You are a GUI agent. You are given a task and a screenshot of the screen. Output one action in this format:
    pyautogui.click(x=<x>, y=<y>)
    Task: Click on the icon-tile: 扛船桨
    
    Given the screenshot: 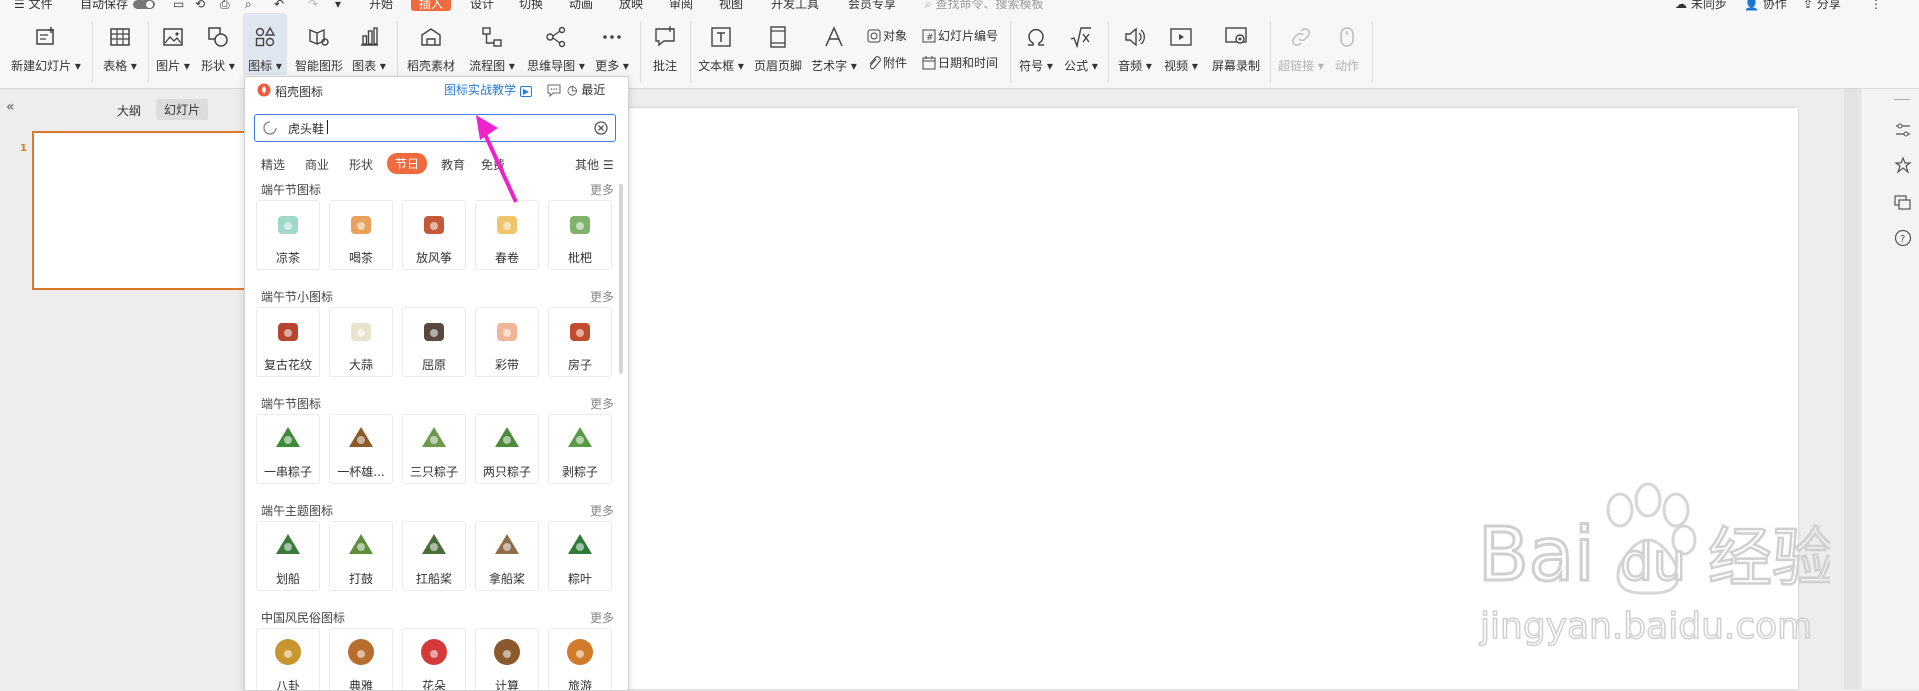 What is the action you would take?
    pyautogui.click(x=434, y=556)
    